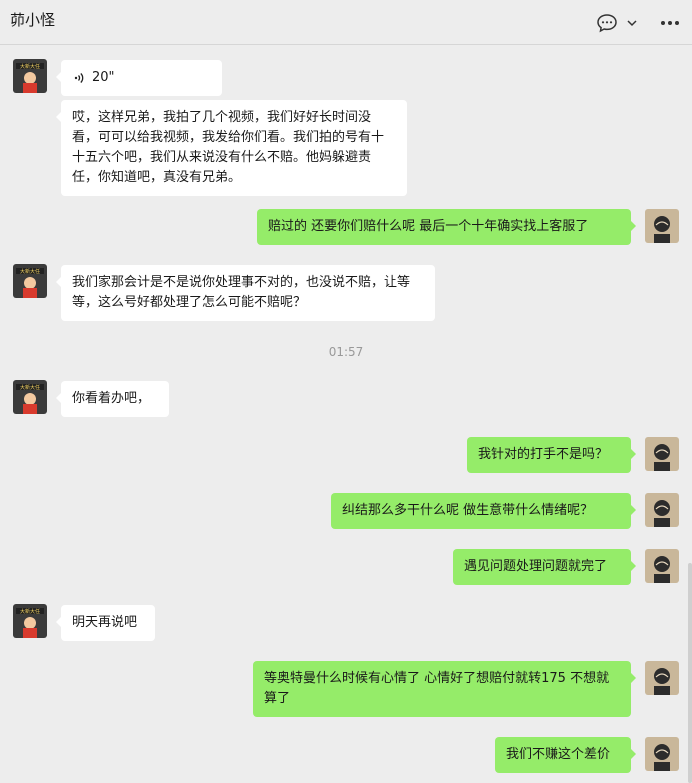 This screenshot has height=783, width=692. What do you see at coordinates (551, 455) in the screenshot?
I see `message-bubble: 我针对的打手不是吗？` at bounding box center [551, 455].